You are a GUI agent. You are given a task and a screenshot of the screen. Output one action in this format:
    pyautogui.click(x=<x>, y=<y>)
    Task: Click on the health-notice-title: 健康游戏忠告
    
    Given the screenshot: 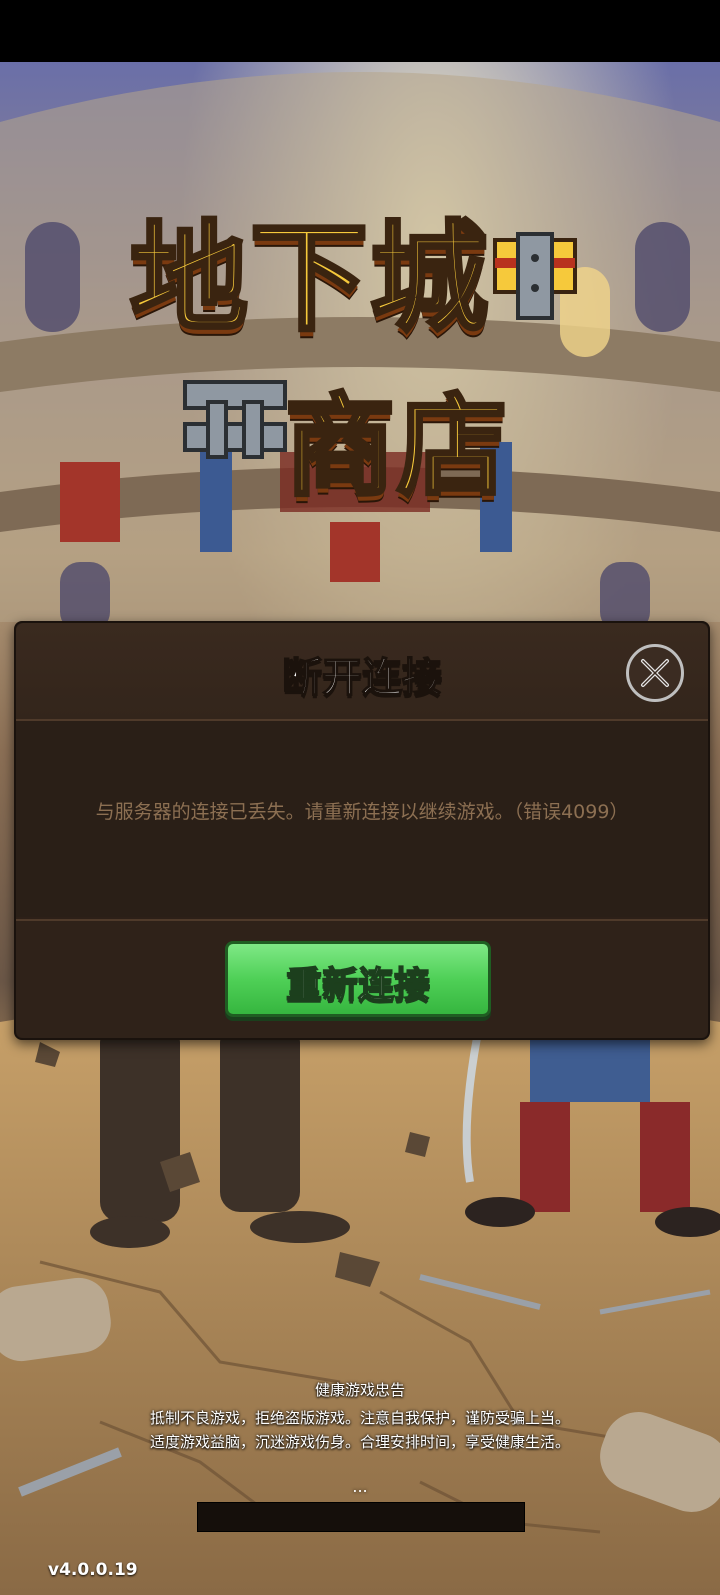 What is the action you would take?
    pyautogui.click(x=359, y=1390)
    